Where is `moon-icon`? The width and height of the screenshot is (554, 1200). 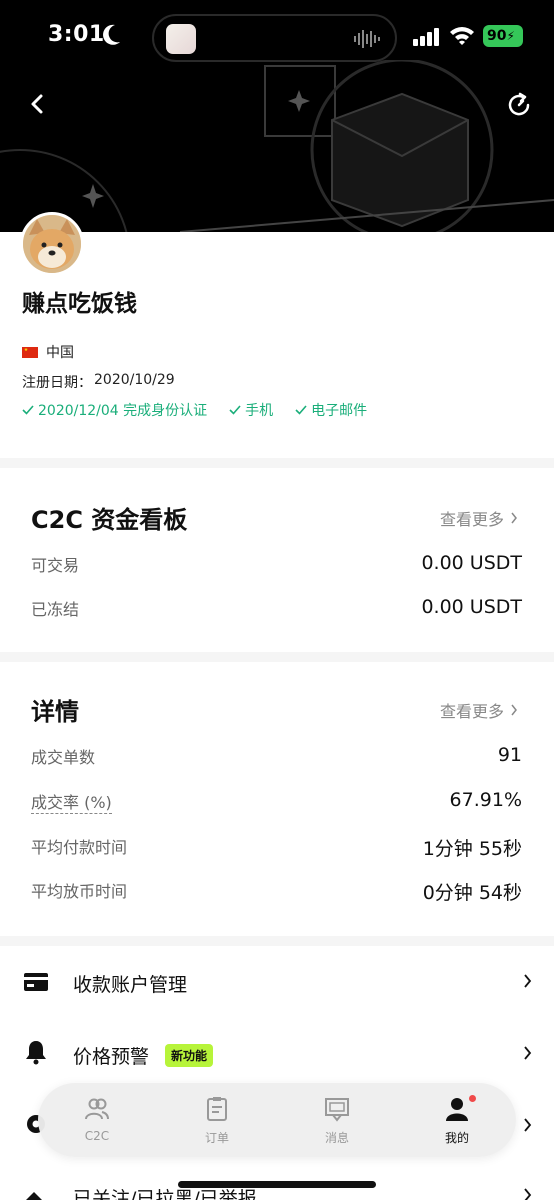
moon-icon is located at coordinates (111, 34).